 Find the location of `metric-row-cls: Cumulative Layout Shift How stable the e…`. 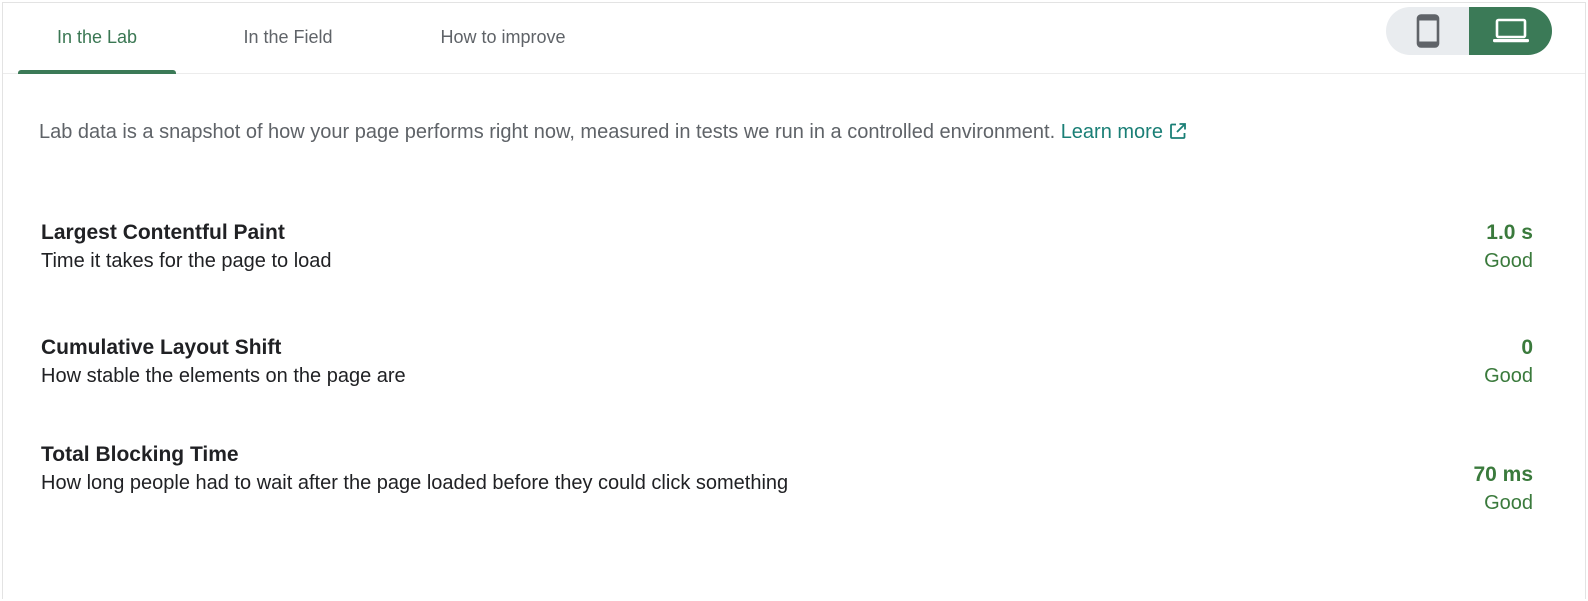

metric-row-cls: Cumulative Layout Shift How stable the e… is located at coordinates (787, 362).